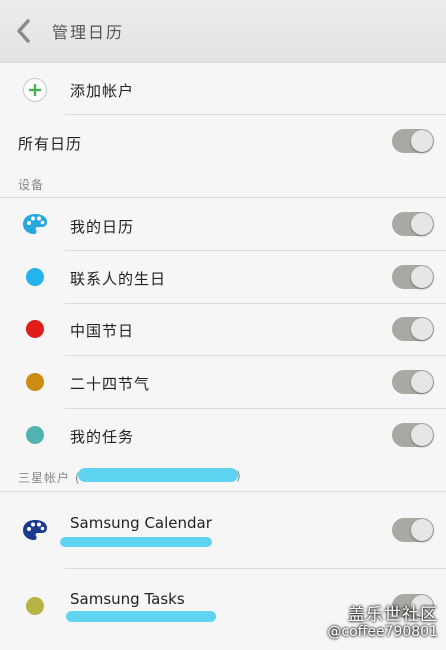 This screenshot has height=650, width=446. I want to click on all-calendars-label: 所有日历, so click(50, 144).